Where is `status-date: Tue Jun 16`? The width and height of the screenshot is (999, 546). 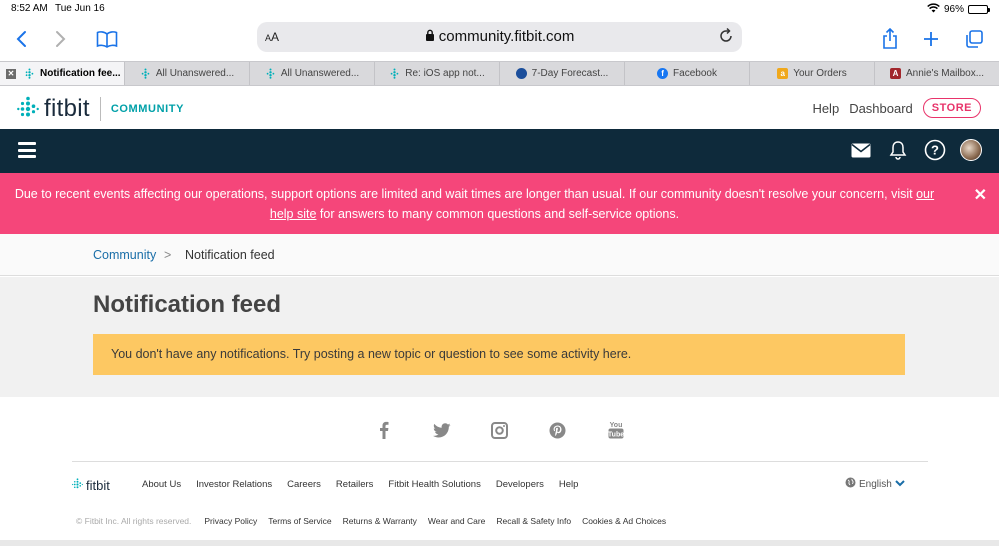 status-date: Tue Jun 16 is located at coordinates (80, 8).